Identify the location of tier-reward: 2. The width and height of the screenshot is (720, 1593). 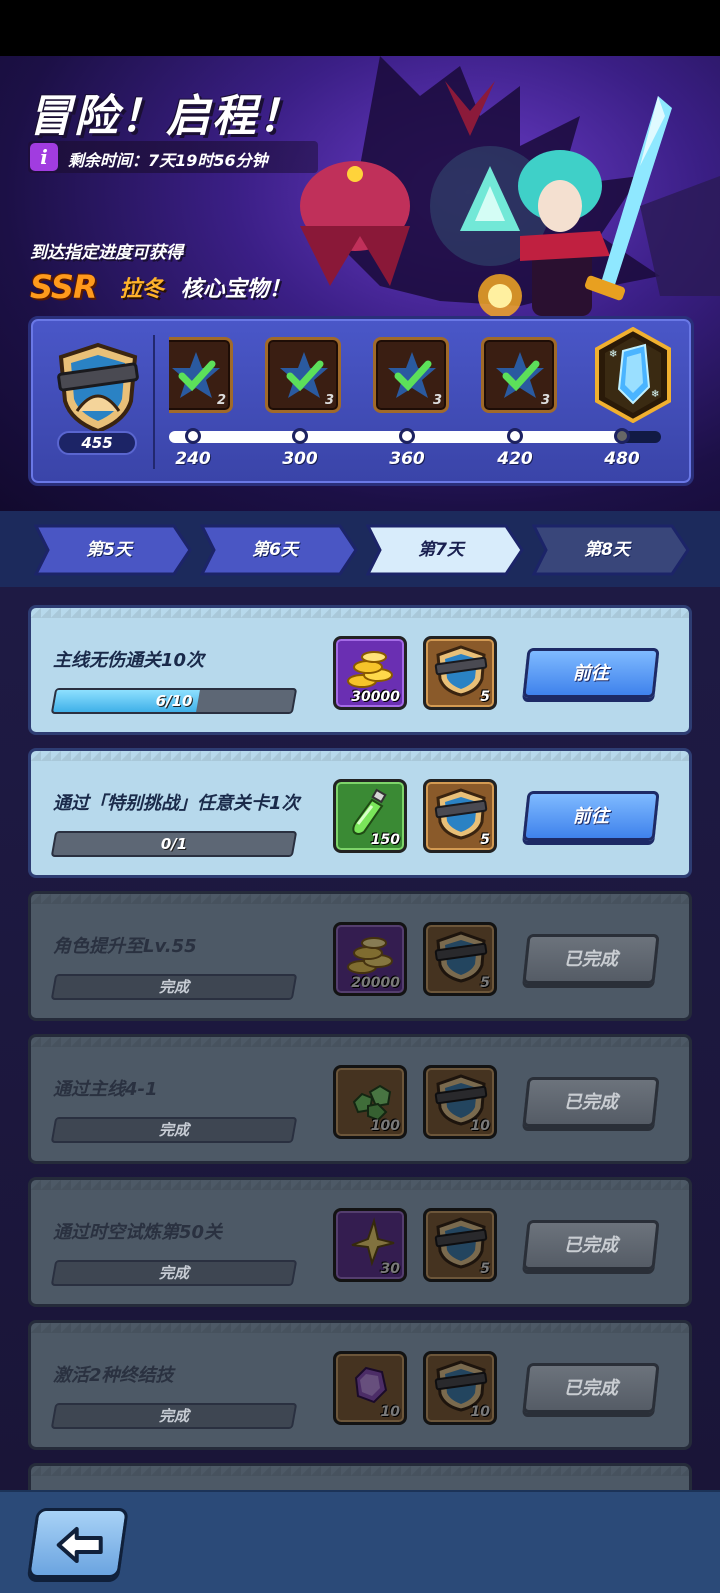
(201, 375).